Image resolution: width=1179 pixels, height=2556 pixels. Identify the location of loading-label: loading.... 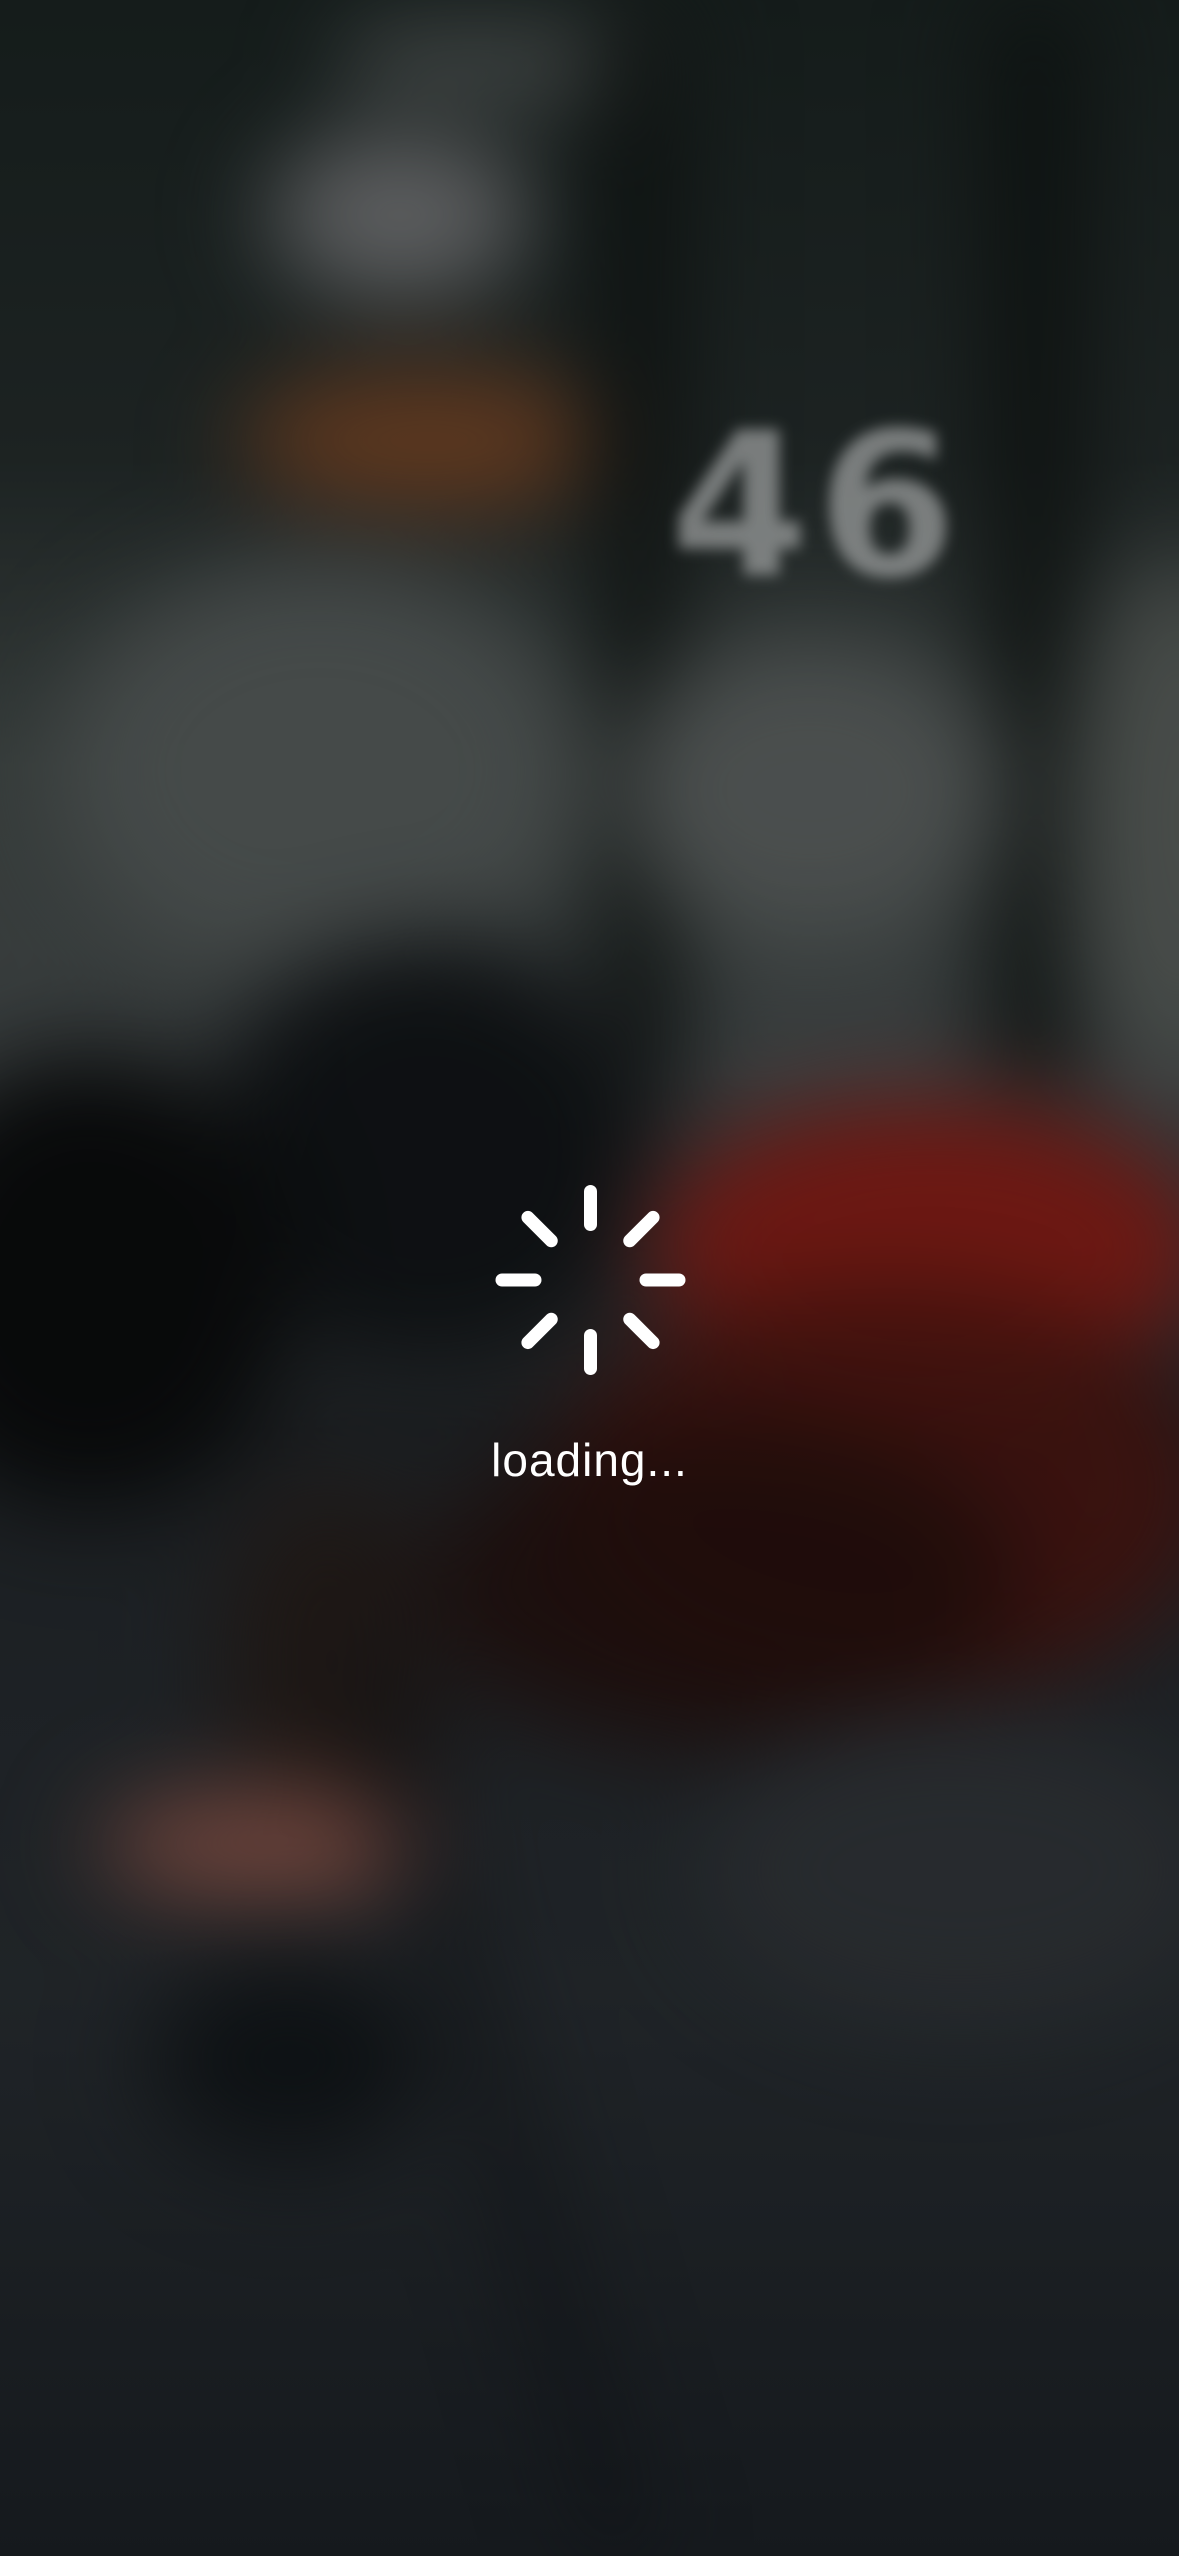
(589, 1460).